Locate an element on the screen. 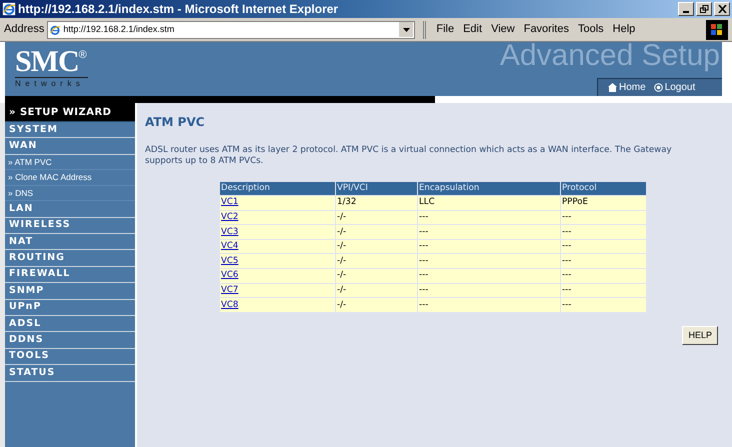  restore-icon is located at coordinates (704, 9).